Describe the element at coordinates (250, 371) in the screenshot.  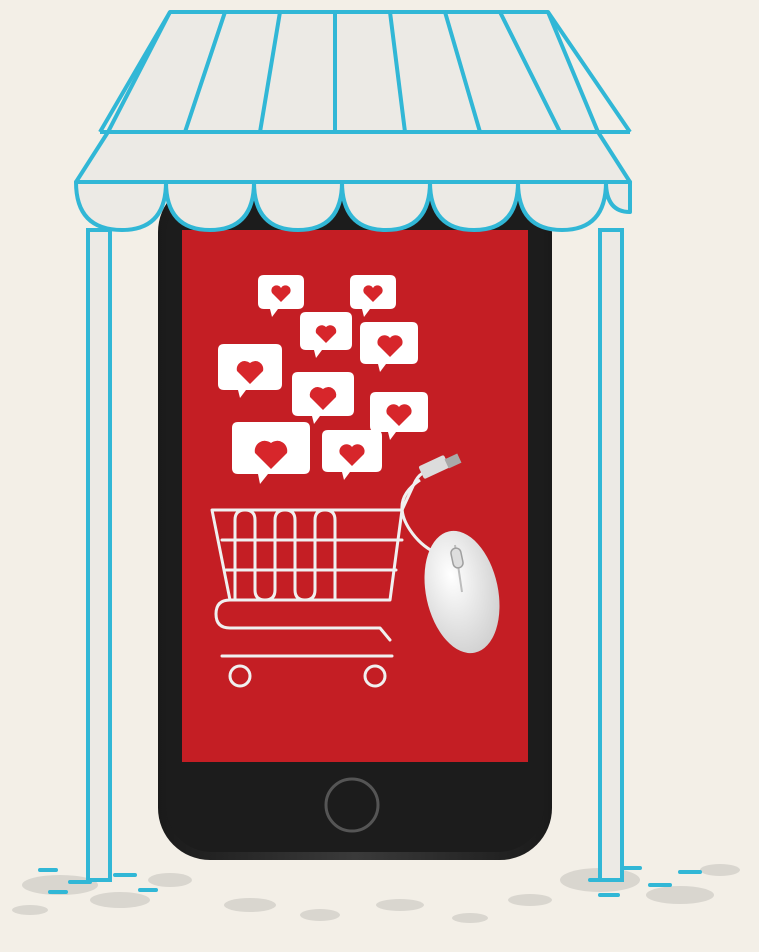
I see `heart-bubble-icon` at that location.